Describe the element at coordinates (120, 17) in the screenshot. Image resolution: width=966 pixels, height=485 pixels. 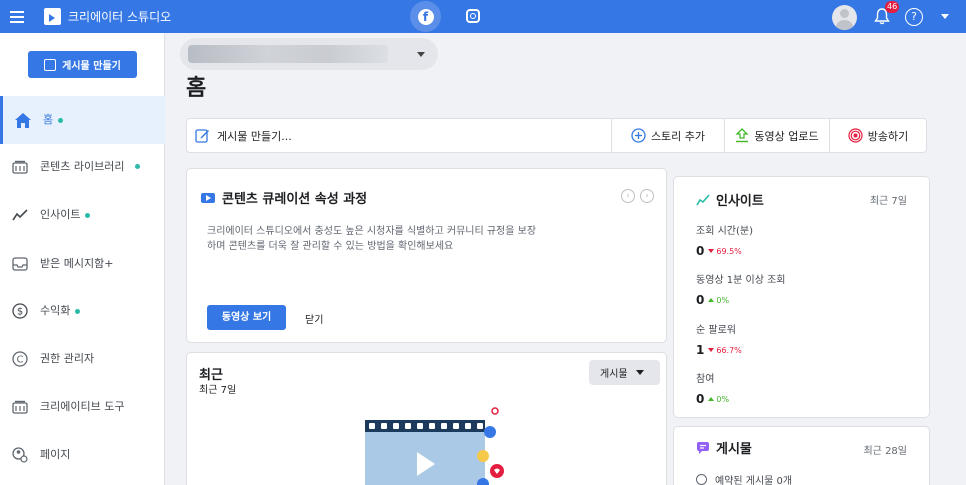
I see `app-title: 크리에이터 스튜디오` at that location.